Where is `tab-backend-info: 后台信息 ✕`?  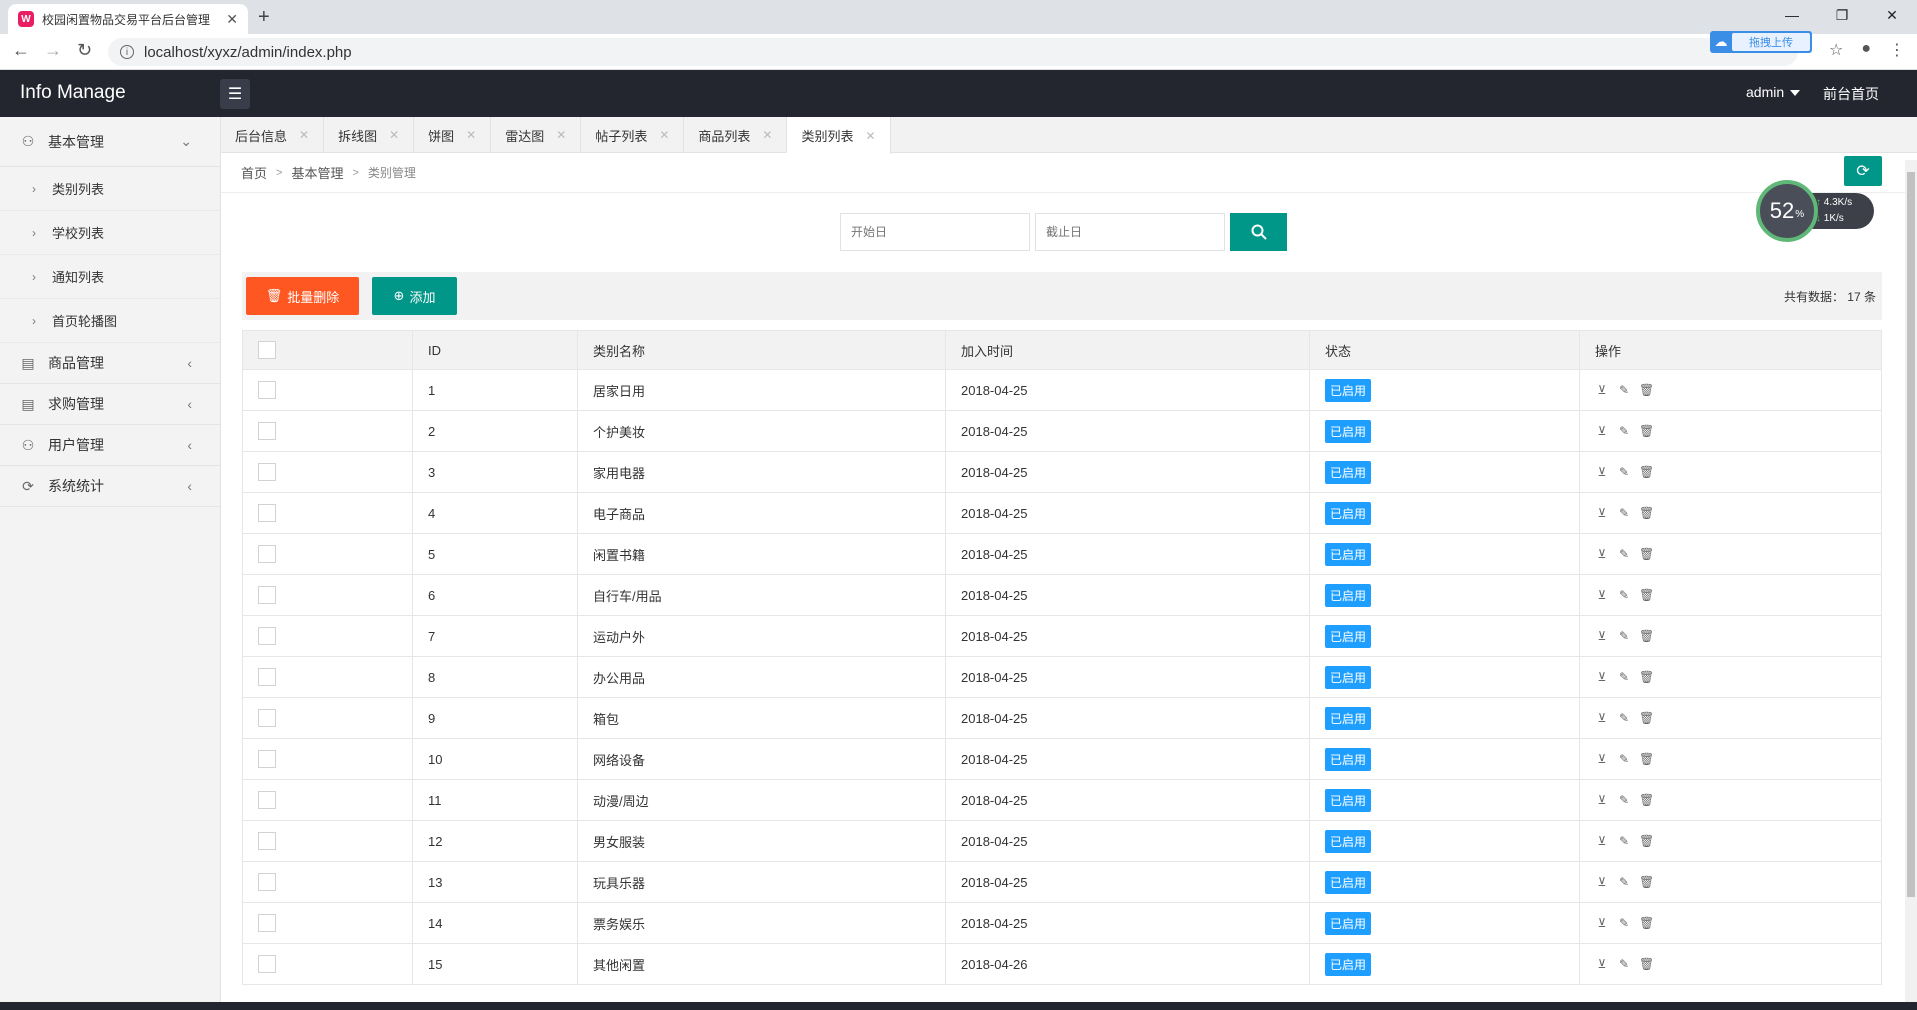
tab-backend-info: 后台信息 ✕ is located at coordinates (273, 135).